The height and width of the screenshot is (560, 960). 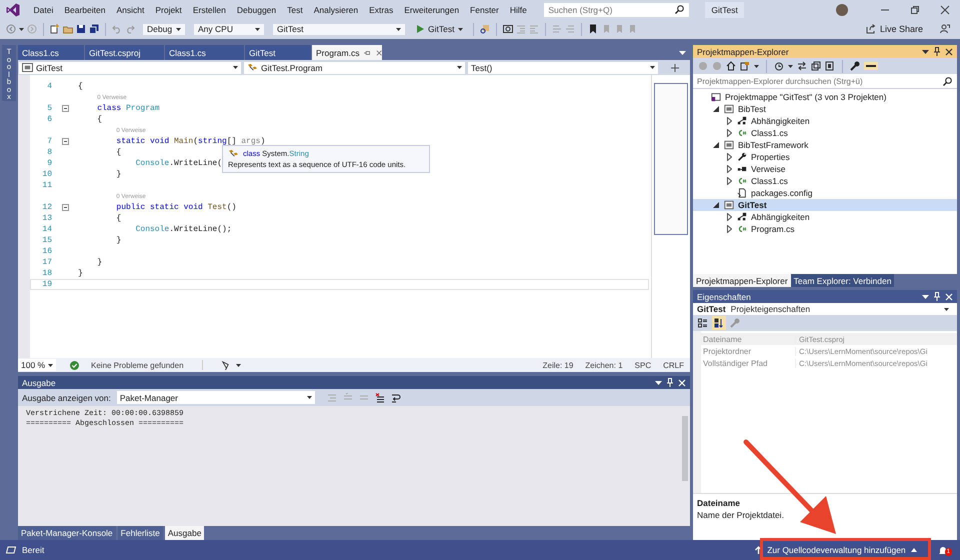 What do you see at coordinates (825, 193) in the screenshot?
I see `tree-item: packages.config` at bounding box center [825, 193].